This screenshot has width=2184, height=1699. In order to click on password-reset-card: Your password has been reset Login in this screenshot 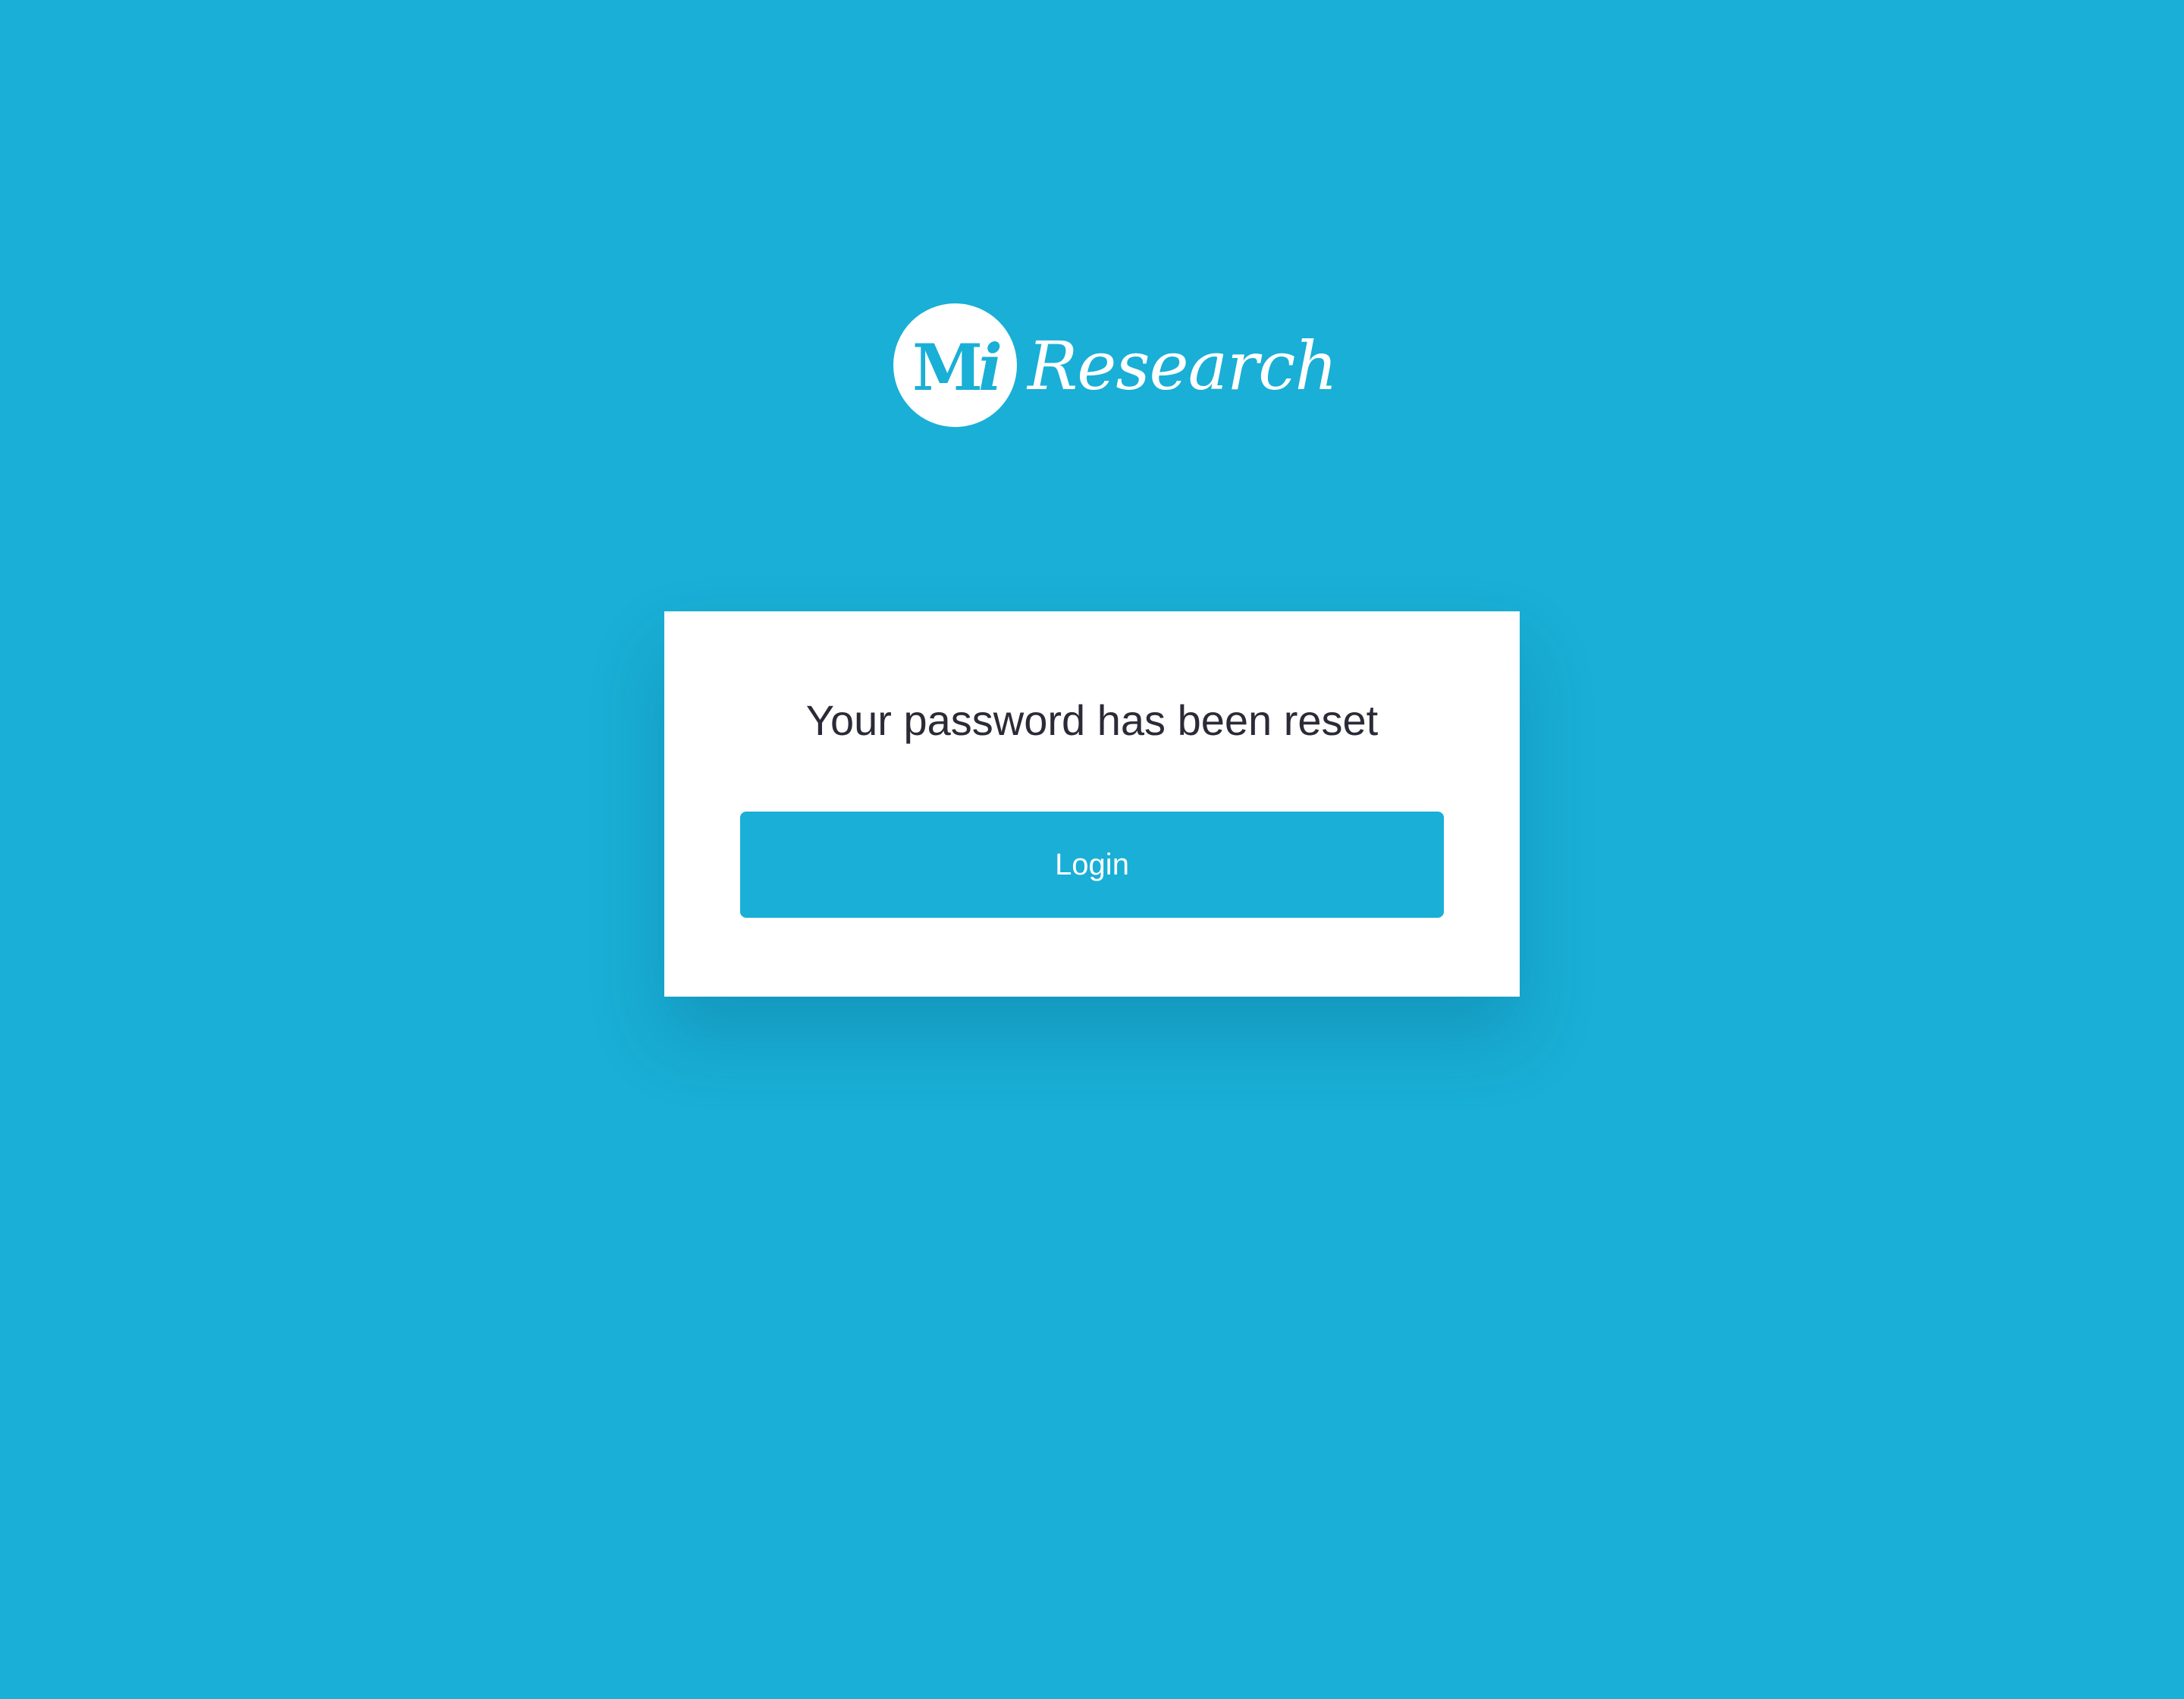, I will do `click(1092, 804)`.